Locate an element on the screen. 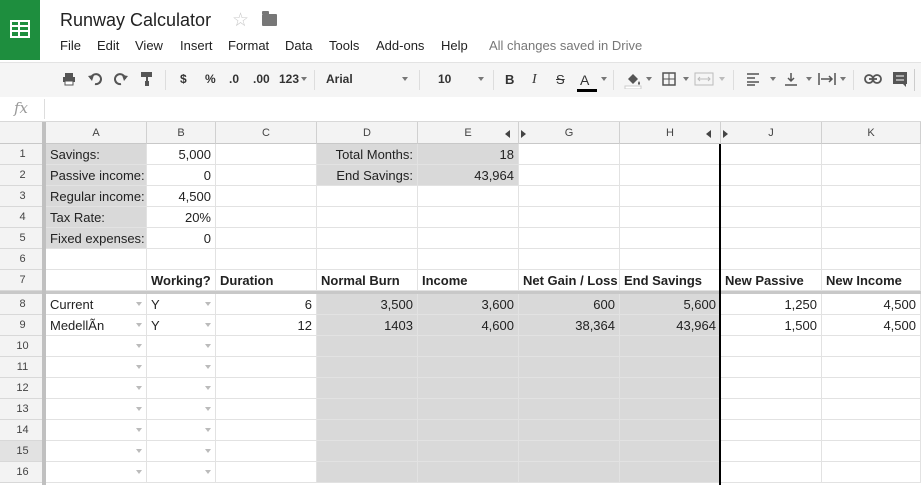 This screenshot has height=485, width=921. cell-c5 is located at coordinates (266, 238).